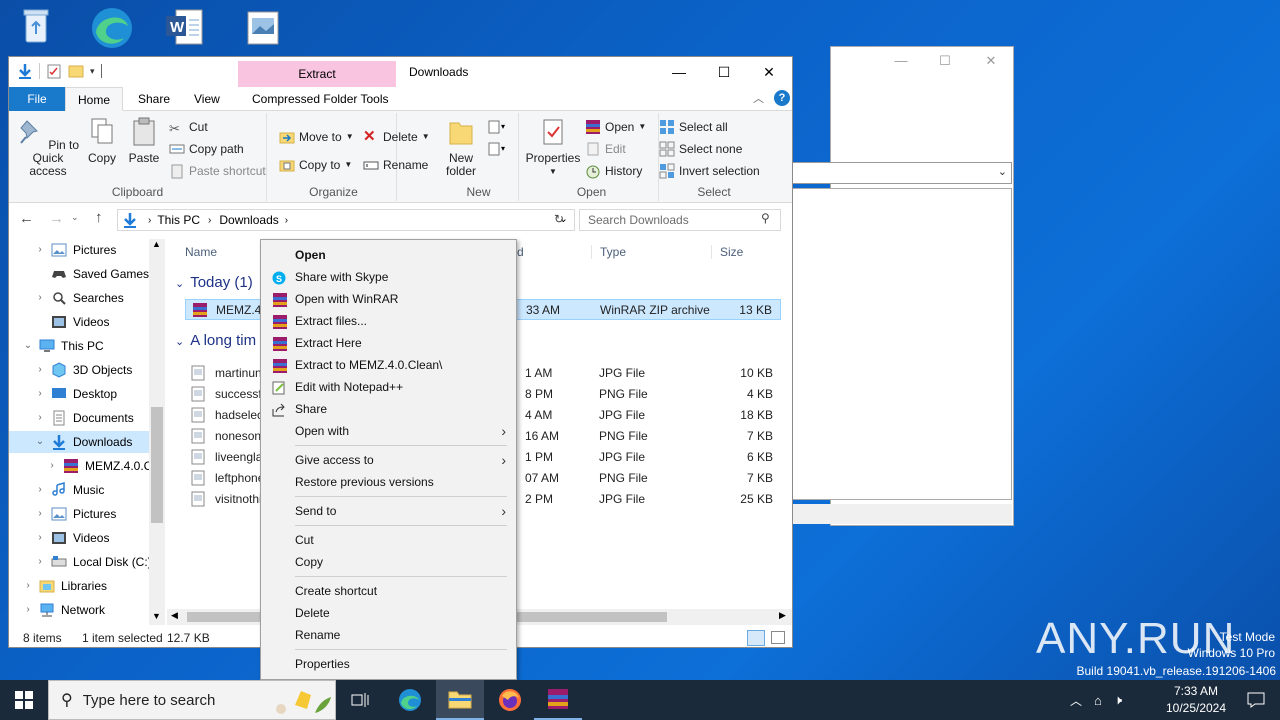 The height and width of the screenshot is (720, 1280). What do you see at coordinates (99, 217) in the screenshot?
I see `up-arrow-icon: ↑` at bounding box center [99, 217].